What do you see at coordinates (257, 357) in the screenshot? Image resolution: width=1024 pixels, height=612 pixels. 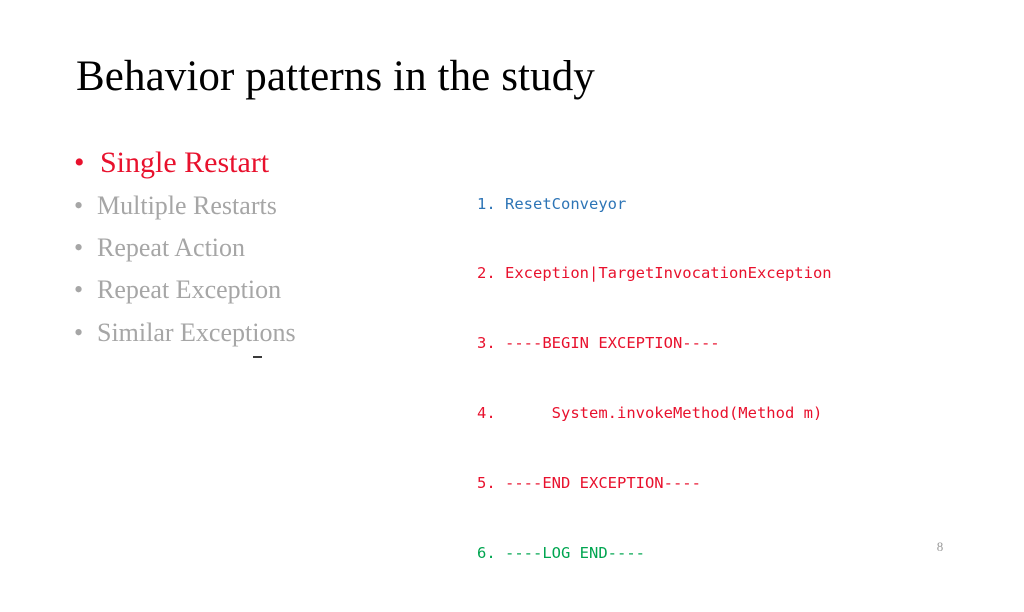 I see `text-cursor-caret` at bounding box center [257, 357].